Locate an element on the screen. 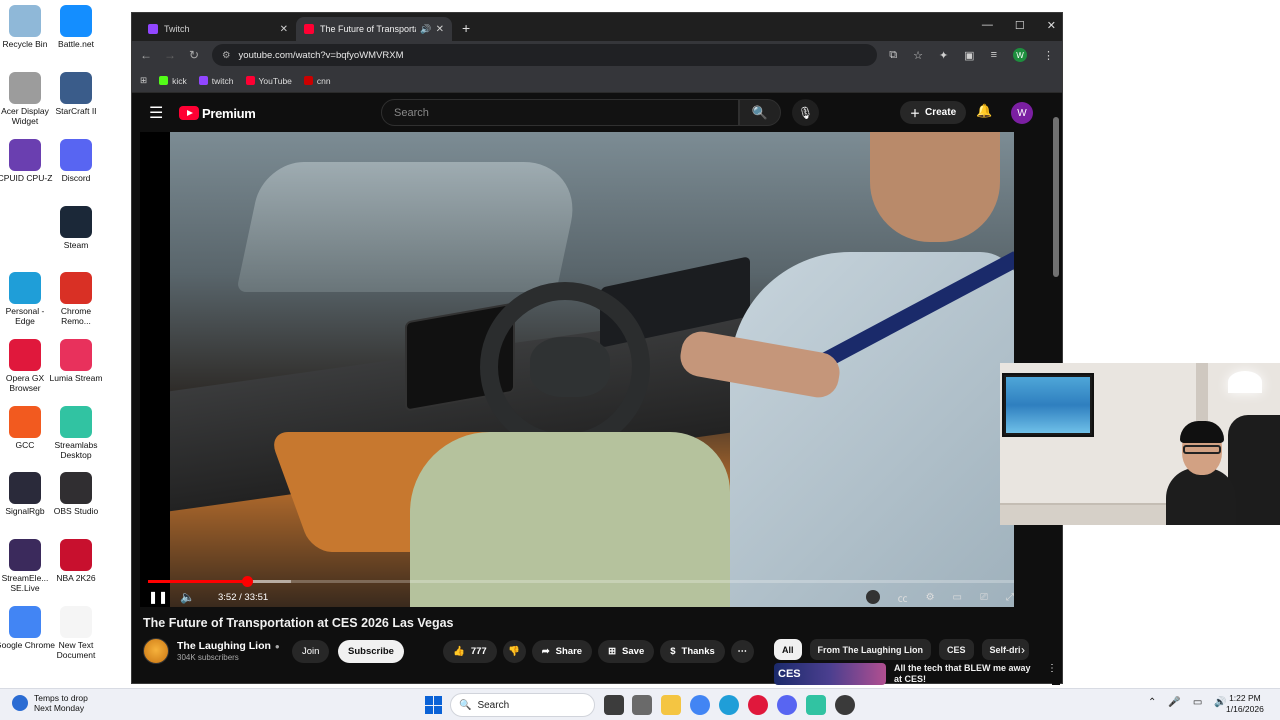  subscribe-button: Subscribe is located at coordinates (371, 651).